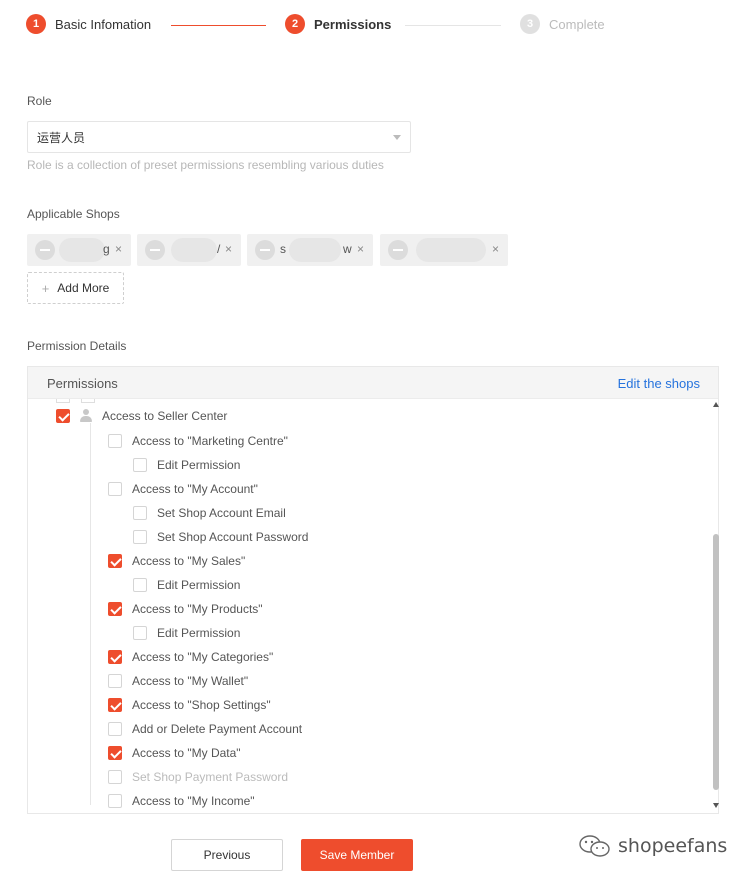  I want to click on shop-name-fragment: w, so click(347, 249).